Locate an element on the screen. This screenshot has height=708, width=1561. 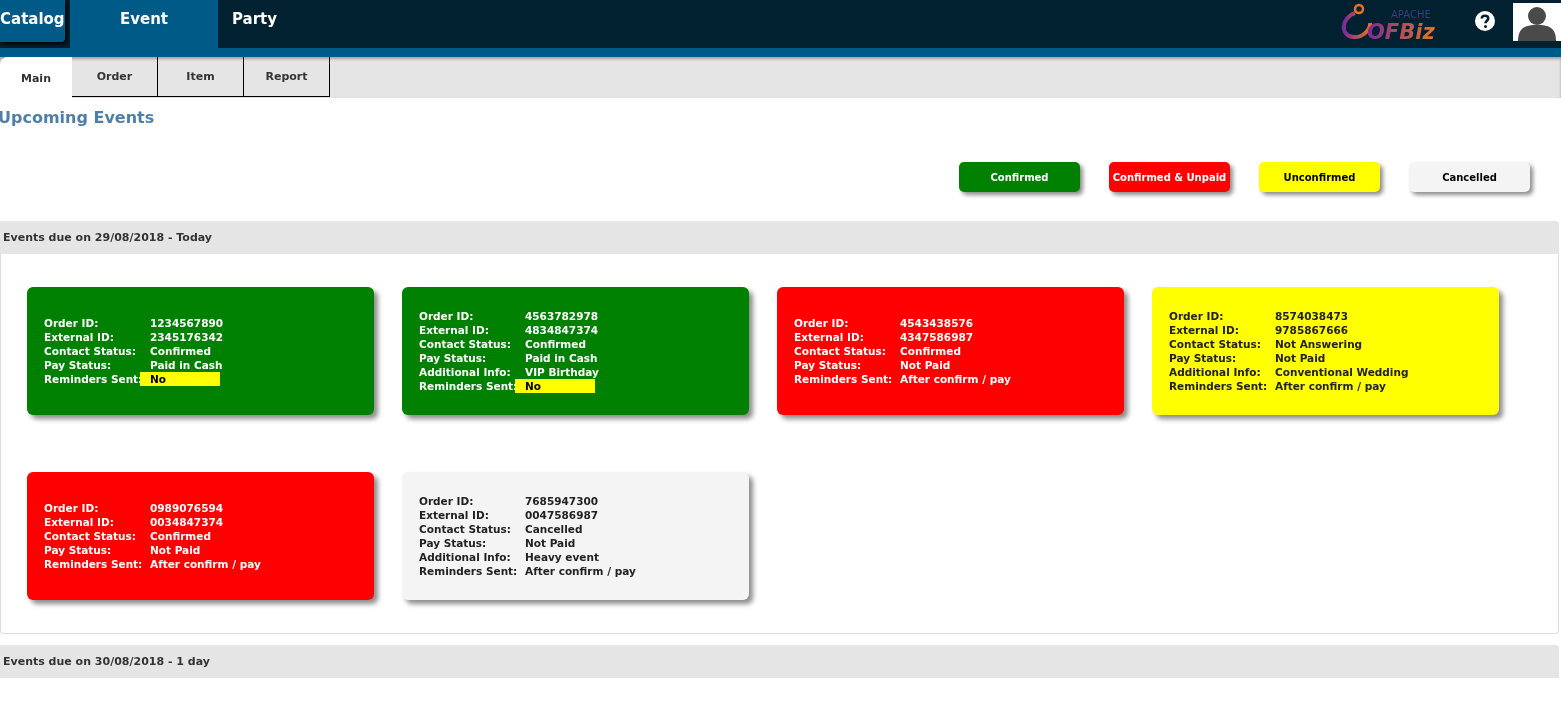
event-card: Order ID: 7685947300 External ID: 0047586987 Contact Status: Cancelled Pay Status: Not Paid Additional Info: Heavy event Reminders Sent: After confirm / pay is located at coordinates (575, 536).